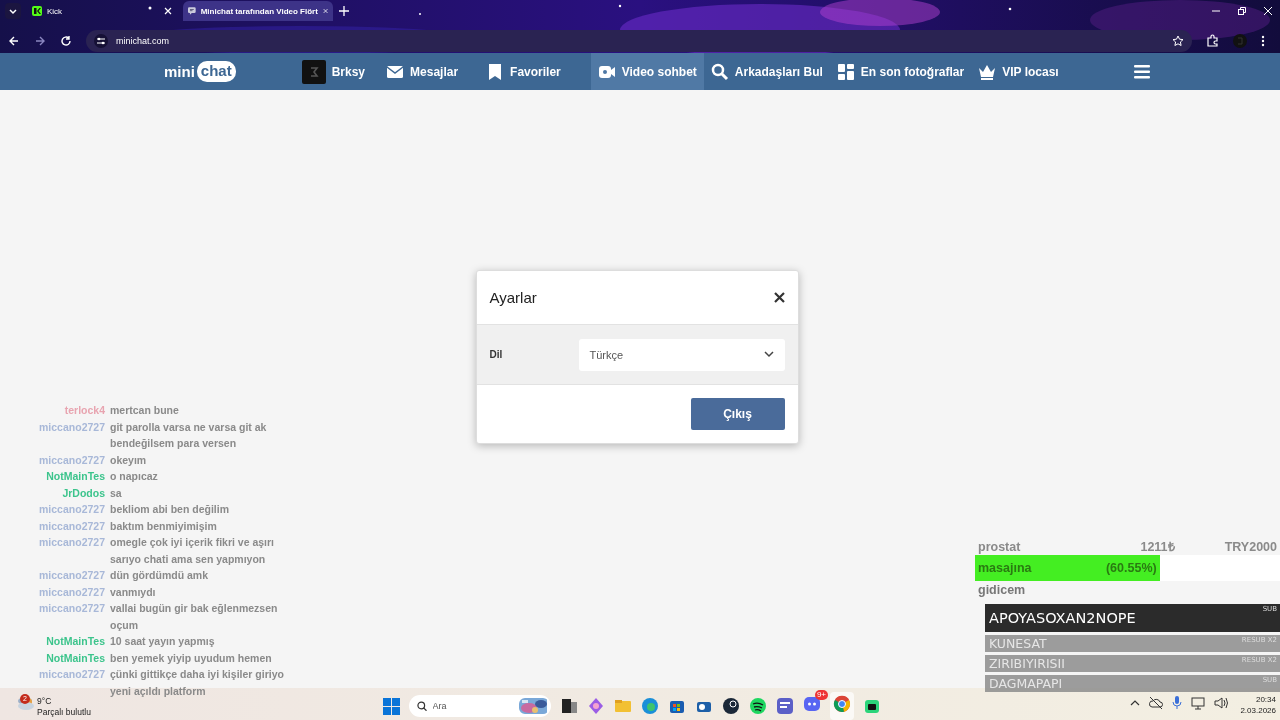 The image size is (1280, 720). Describe the element at coordinates (1265, 699) in the screenshot. I see `clock-time: 20:34` at that location.